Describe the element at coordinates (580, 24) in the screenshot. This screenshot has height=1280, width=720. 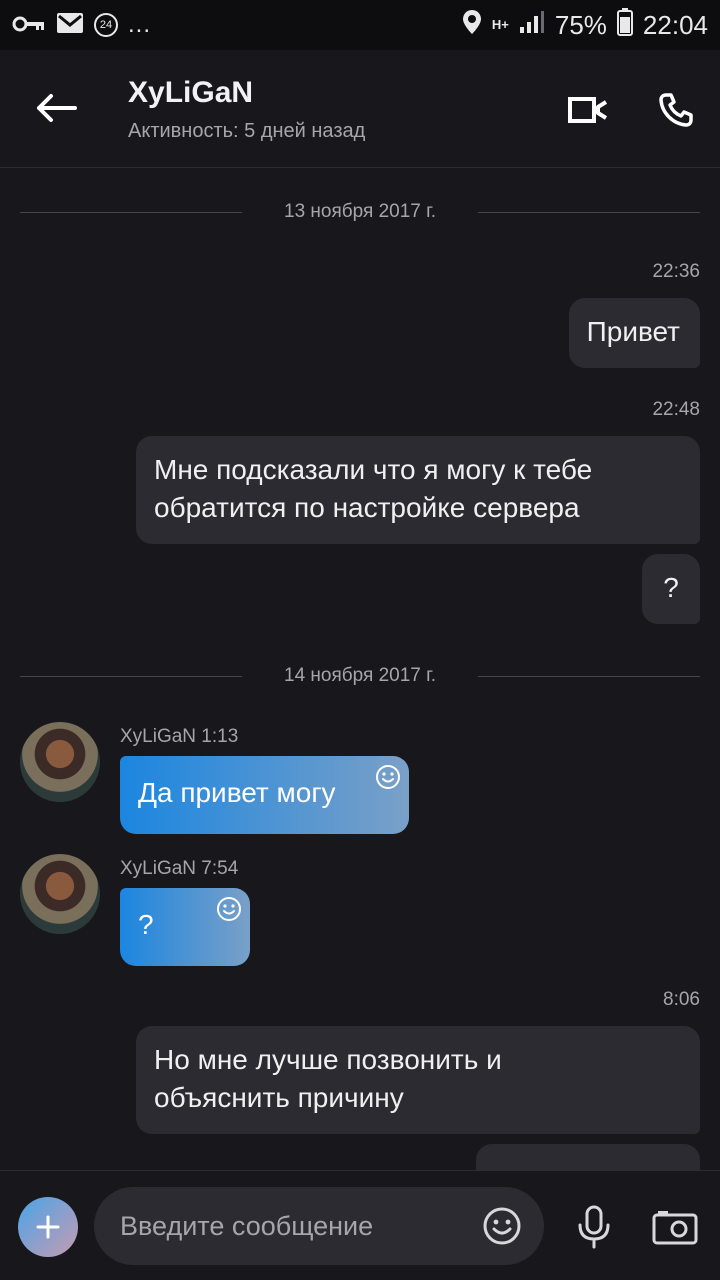
I see `battery-percent: 75%` at that location.